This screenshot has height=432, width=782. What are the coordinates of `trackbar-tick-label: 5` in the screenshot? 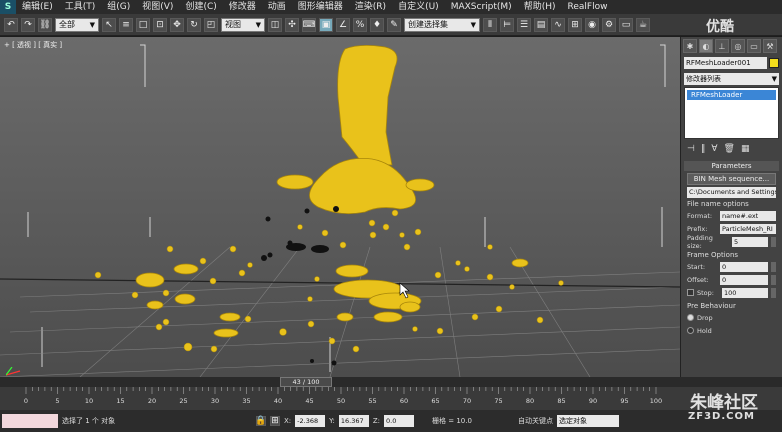 It's located at (57, 401).